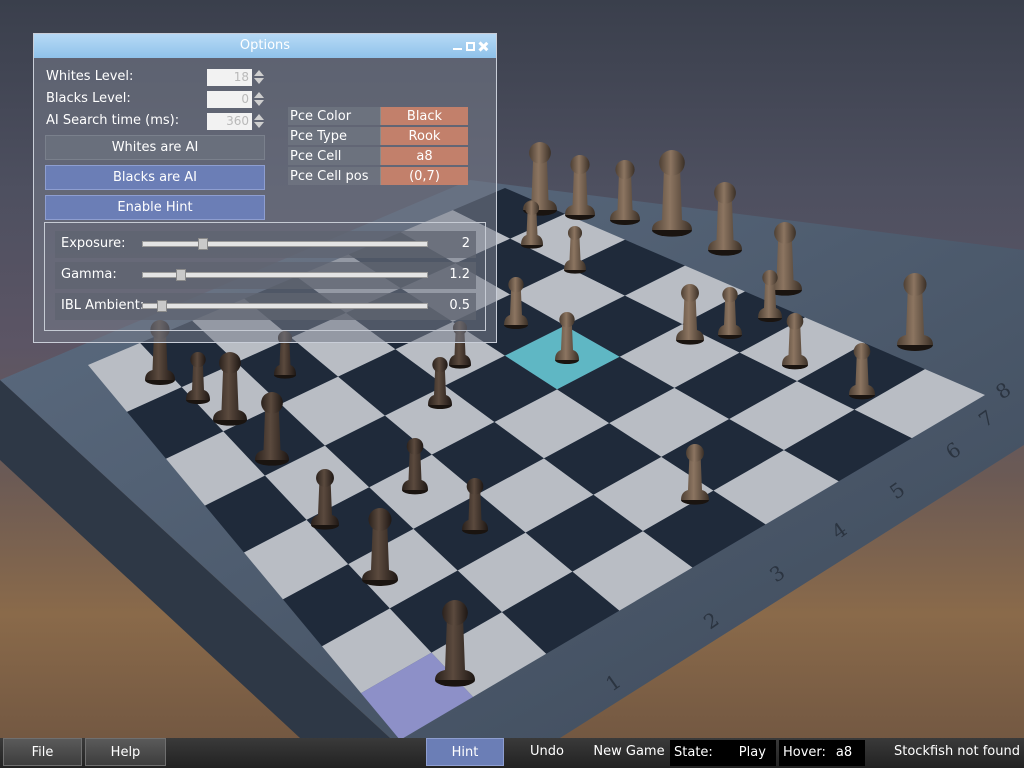  I want to click on gamma-value: 1.2, so click(459, 274).